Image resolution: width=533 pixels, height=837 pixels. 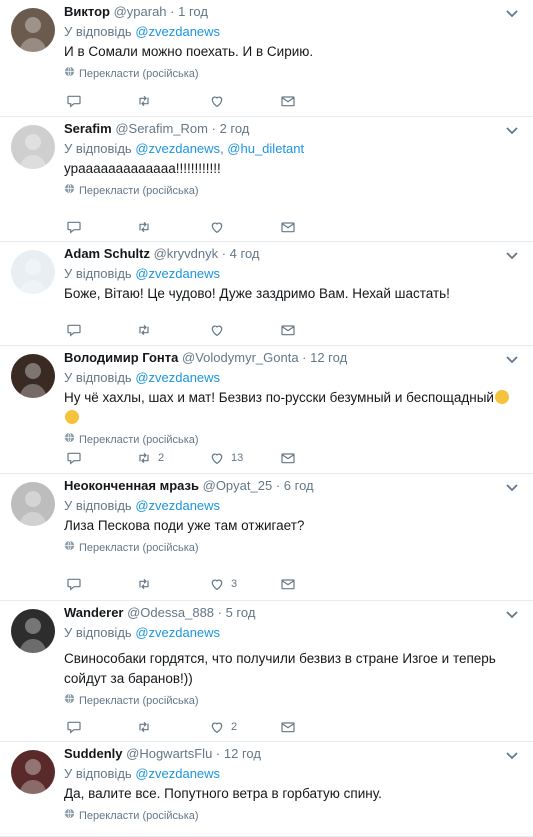 I want to click on author-name: Wanderer, so click(x=93, y=612).